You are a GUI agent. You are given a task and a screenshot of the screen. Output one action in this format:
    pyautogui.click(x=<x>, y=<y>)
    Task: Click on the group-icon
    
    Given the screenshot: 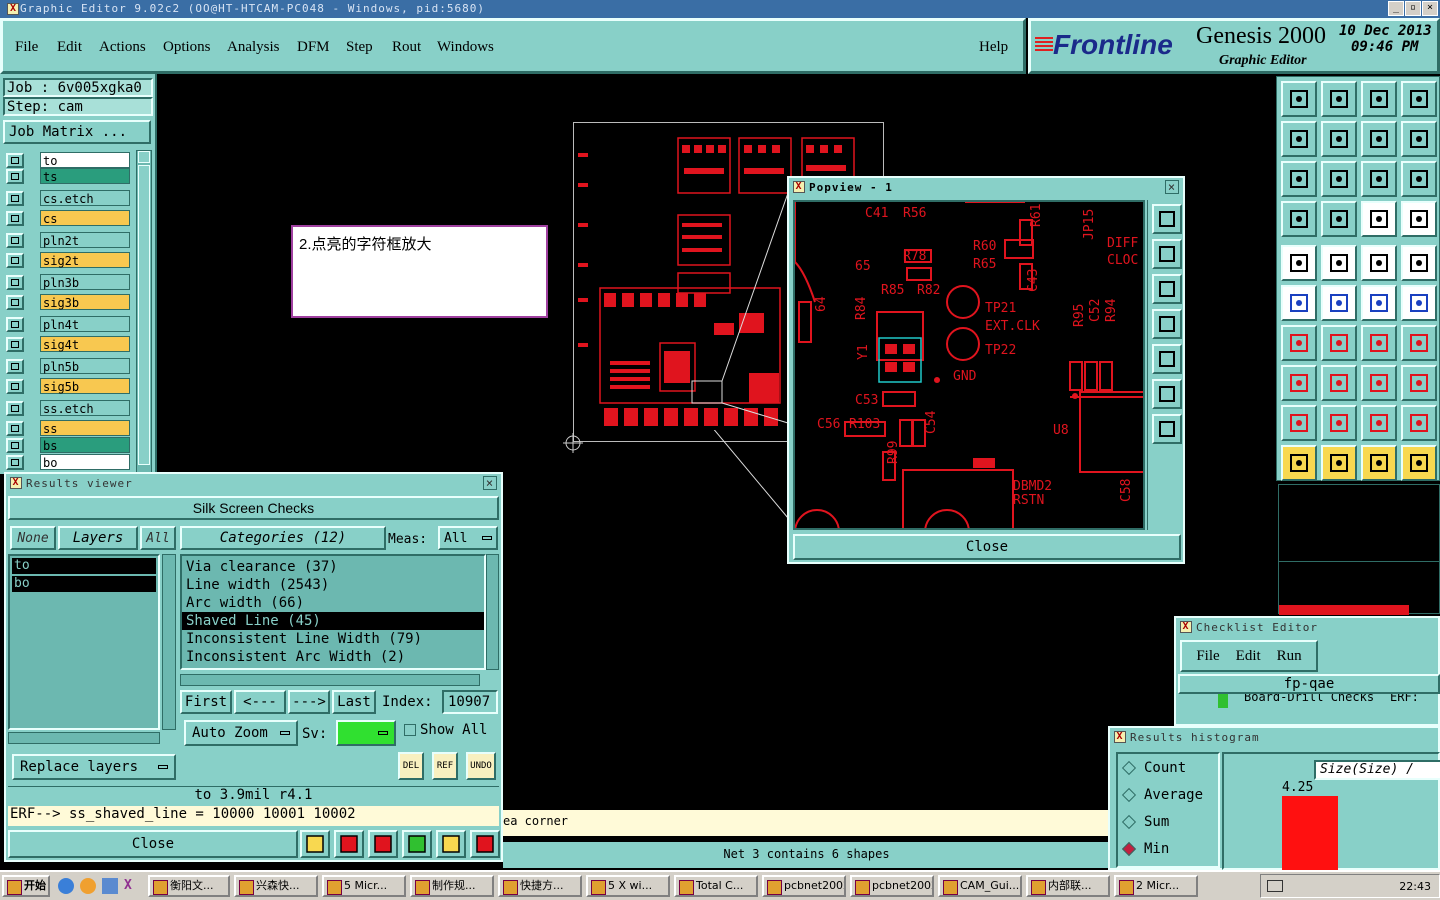 What is the action you would take?
    pyautogui.click(x=1419, y=383)
    